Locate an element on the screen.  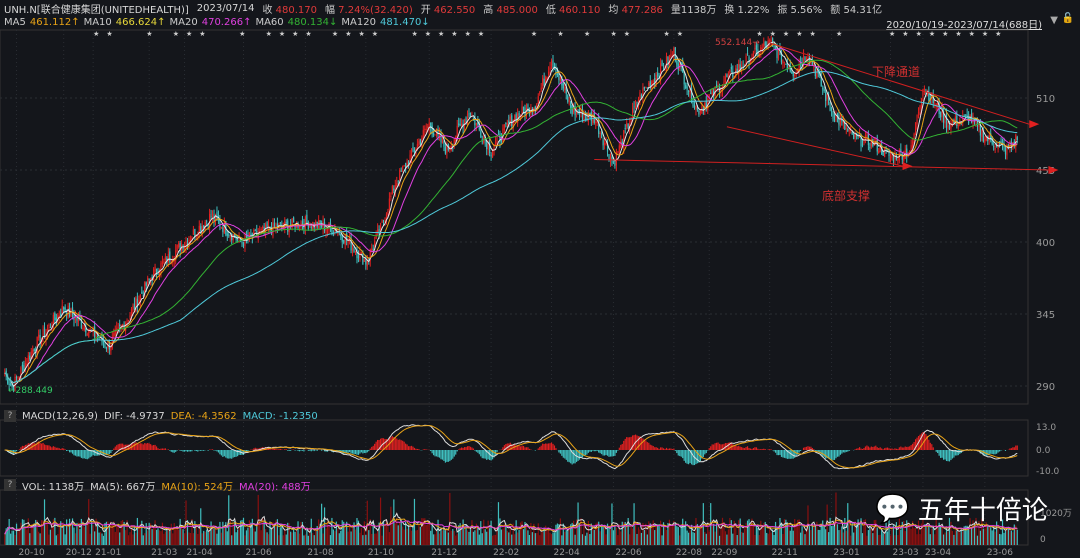
y-tick-label: 400 is located at coordinates (1045, 243).